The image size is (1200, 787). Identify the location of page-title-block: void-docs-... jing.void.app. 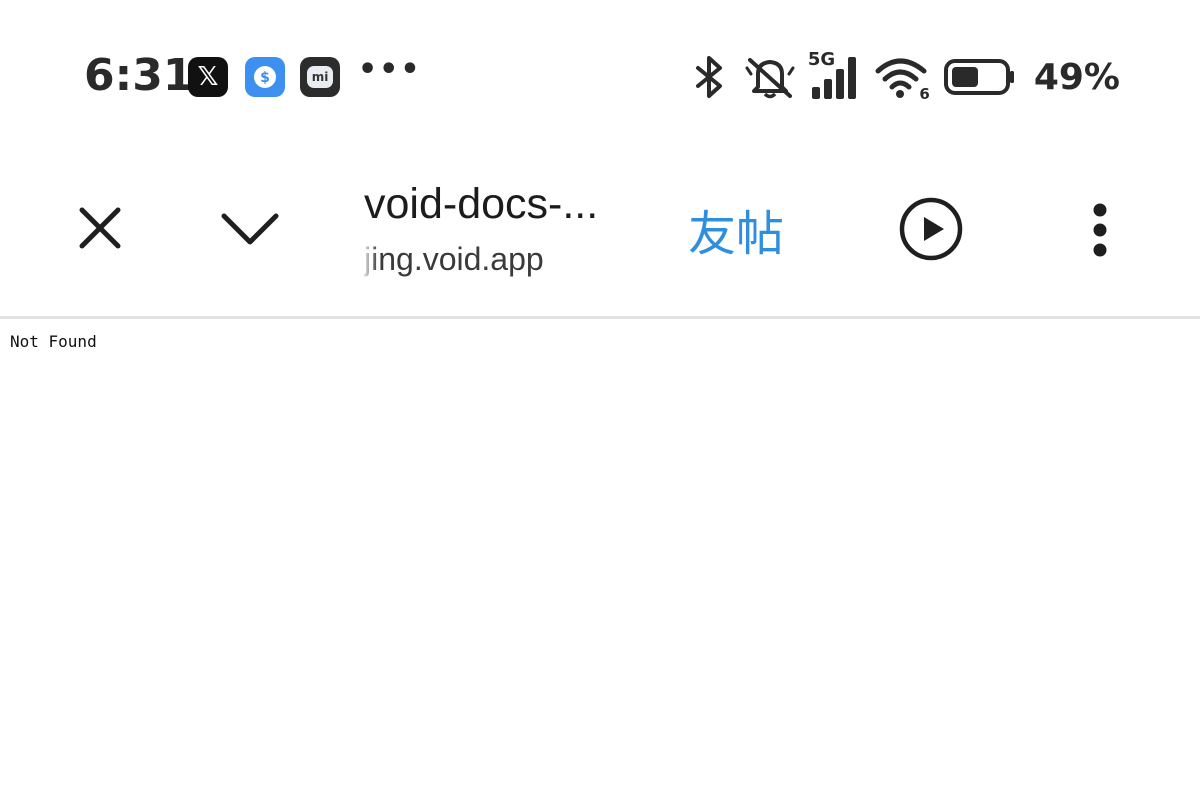
(509, 229).